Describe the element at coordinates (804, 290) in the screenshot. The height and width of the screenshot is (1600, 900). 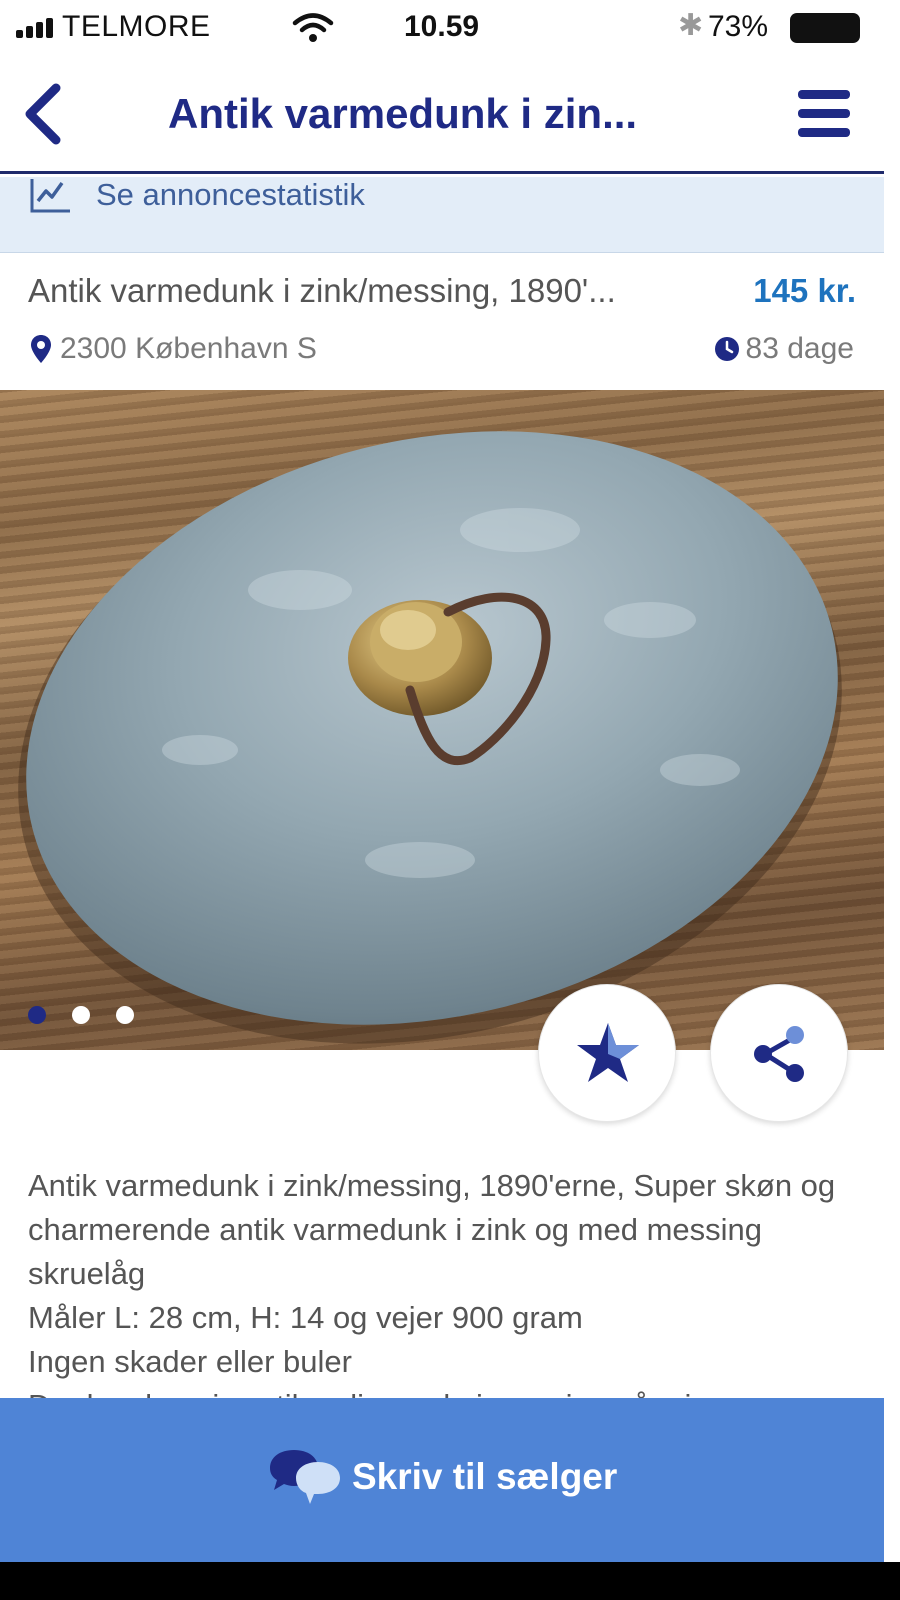
I see `listing-price: 145 kr.` at that location.